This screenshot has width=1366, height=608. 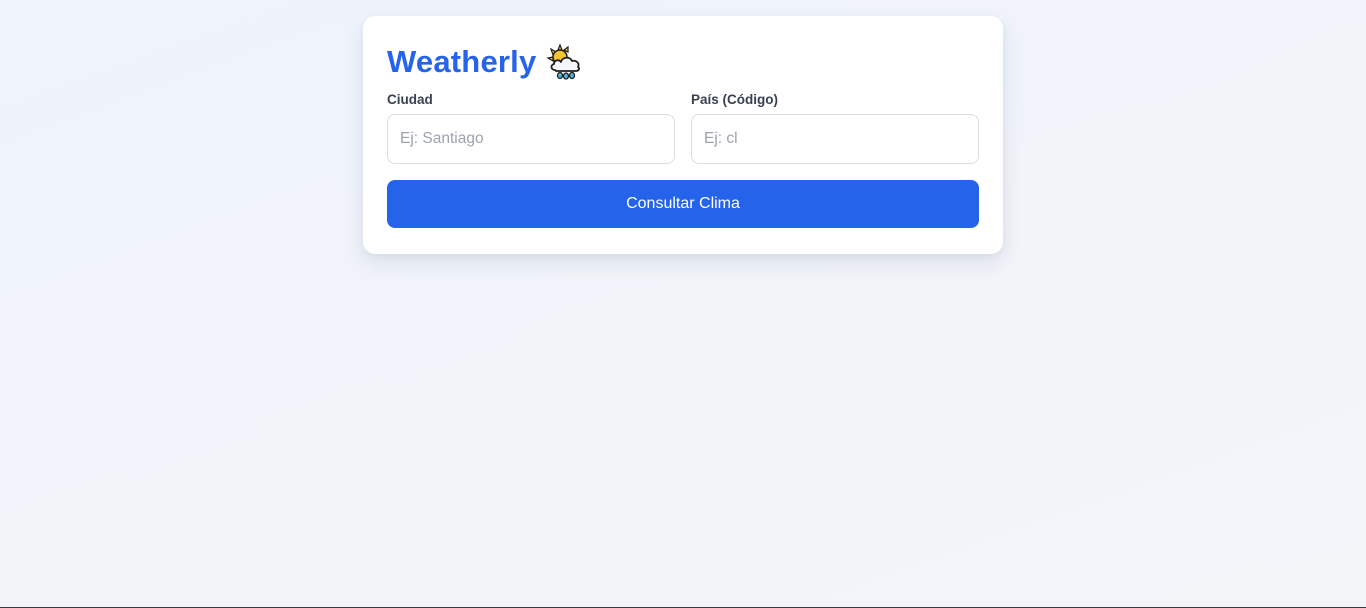 I want to click on city-label: Ciudad, so click(x=410, y=99).